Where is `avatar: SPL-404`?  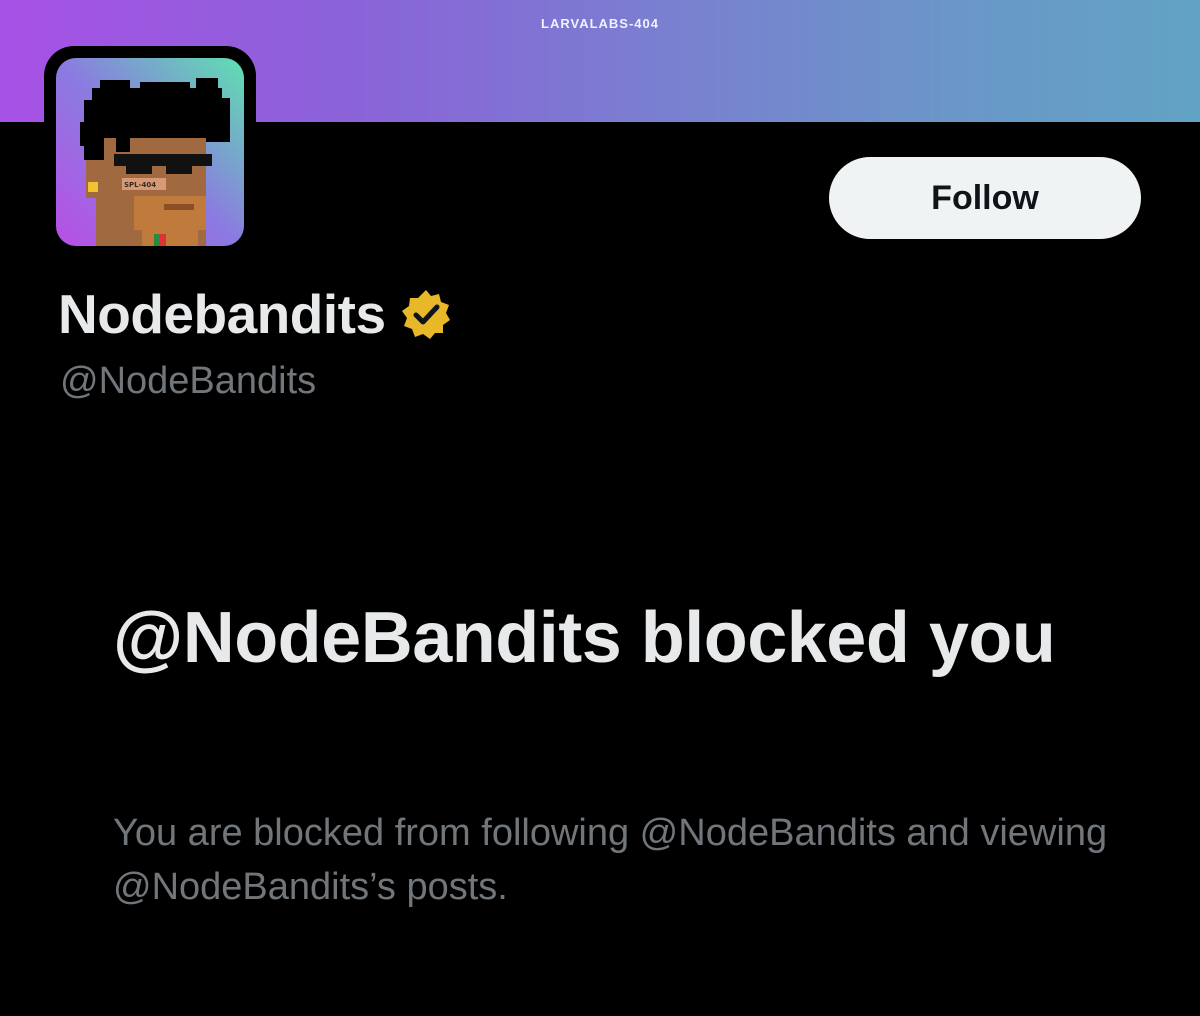 avatar: SPL-404 is located at coordinates (150, 152).